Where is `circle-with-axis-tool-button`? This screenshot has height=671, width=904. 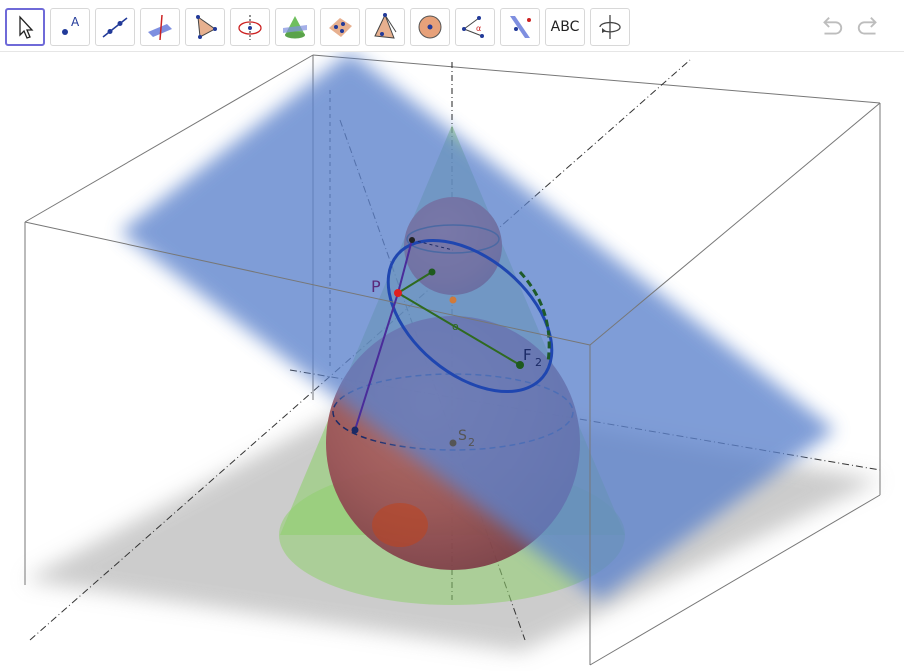
circle-with-axis-tool-button is located at coordinates (250, 27).